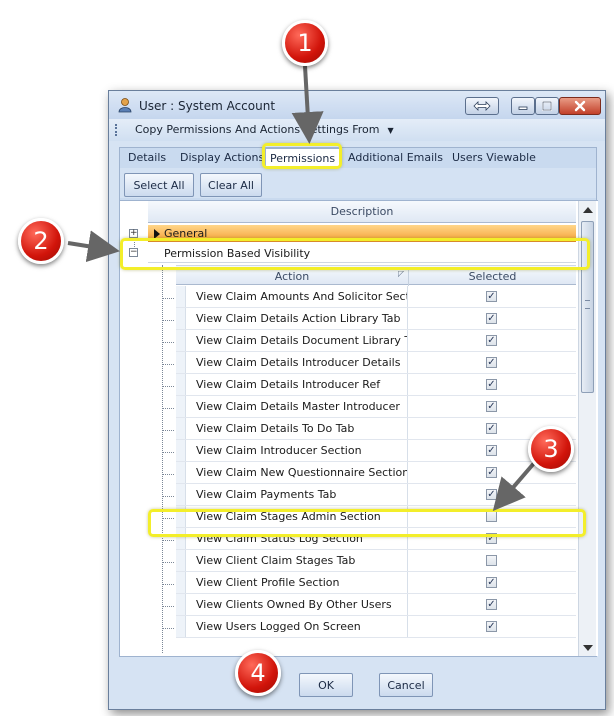  I want to click on action-cell: View Claim Details Document Library Tab, so click(297, 340).